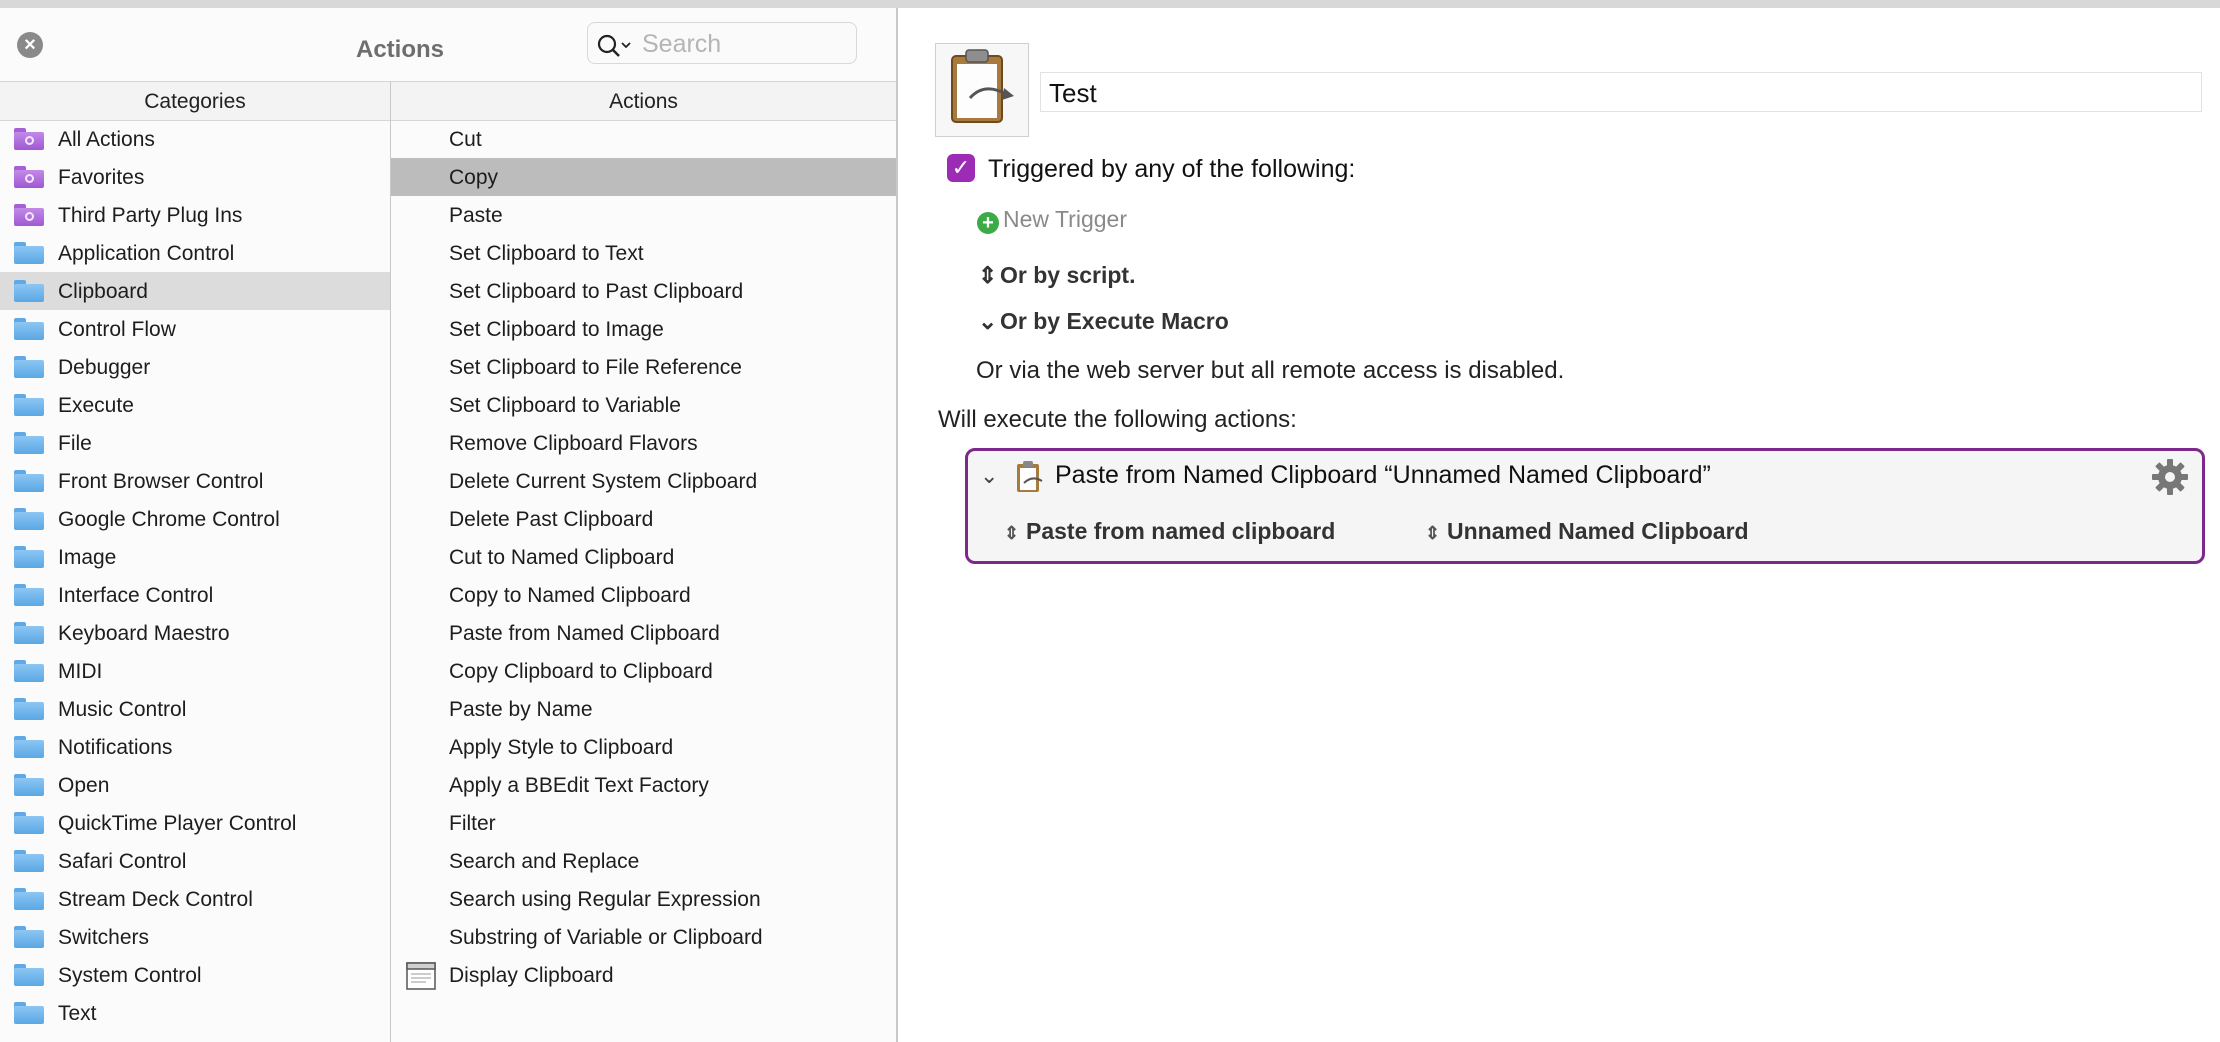 Image resolution: width=2220 pixels, height=1042 pixels. What do you see at coordinates (982, 90) in the screenshot?
I see `macro-clipboard-icon` at bounding box center [982, 90].